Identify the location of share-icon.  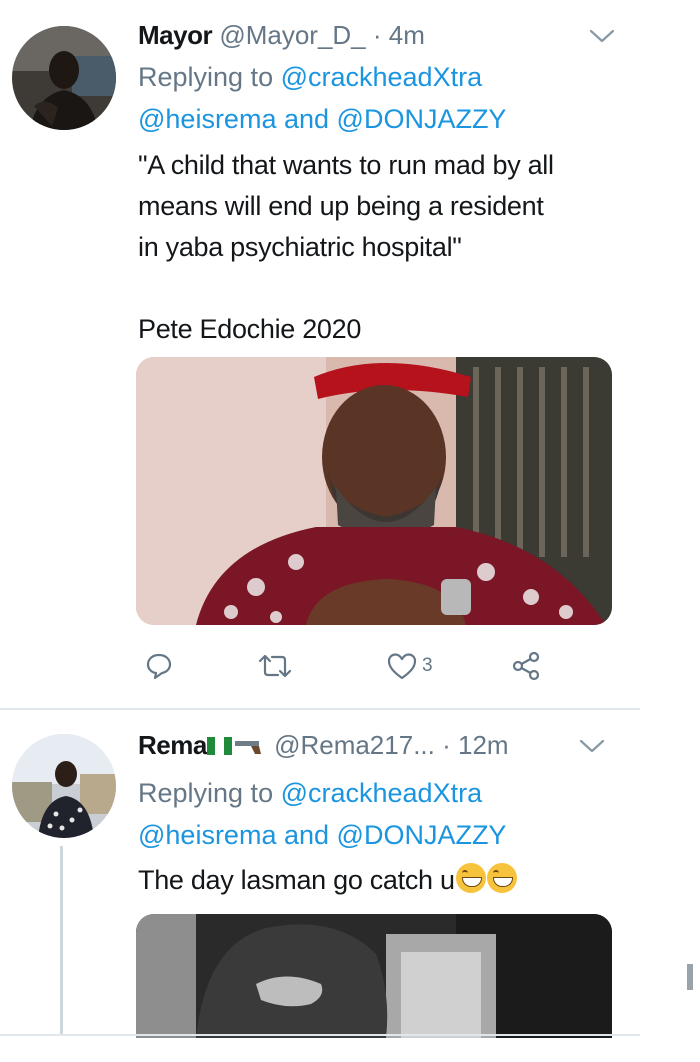
(526, 666).